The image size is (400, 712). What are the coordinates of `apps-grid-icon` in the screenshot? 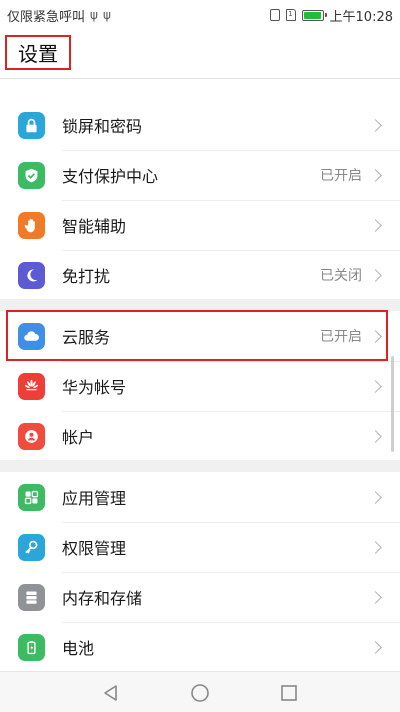 It's located at (31, 497).